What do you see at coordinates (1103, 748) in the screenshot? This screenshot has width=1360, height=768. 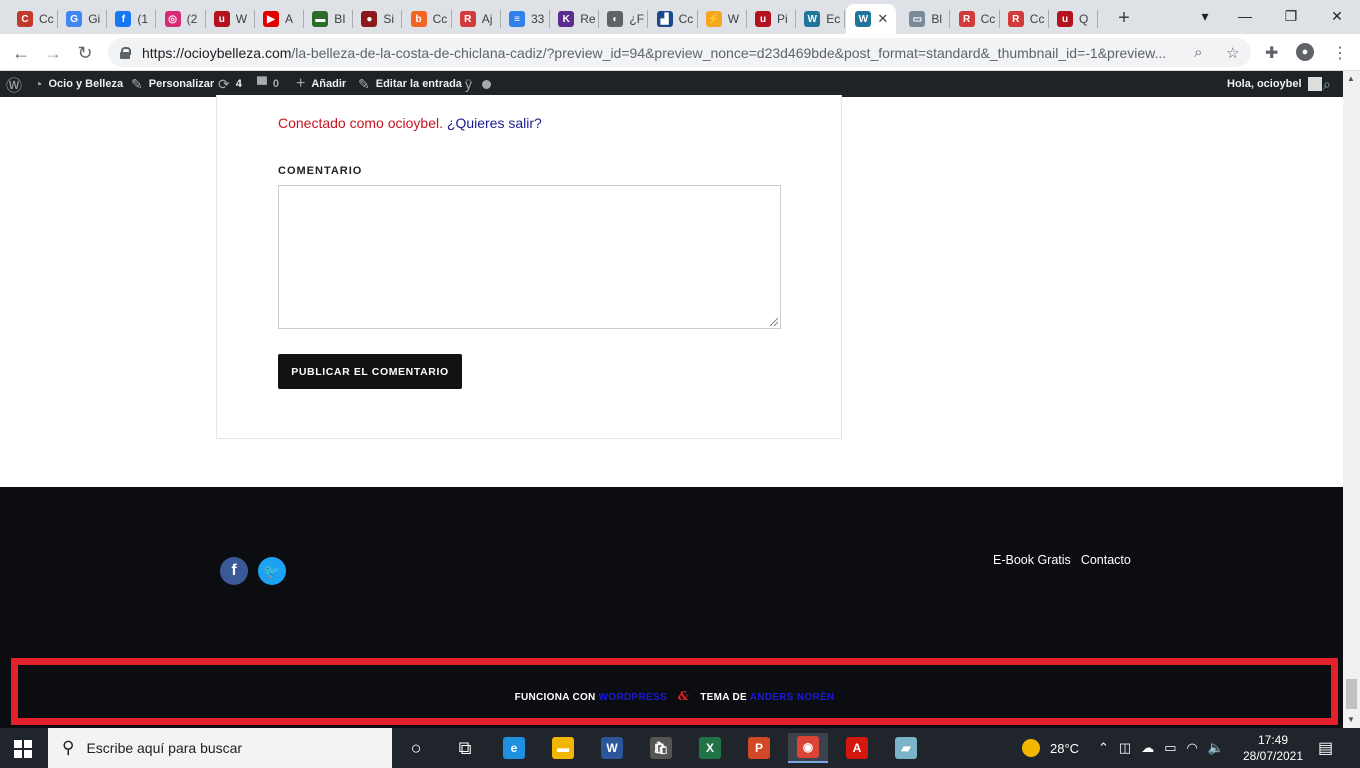 I see `chevron-up-icon: ⌃` at bounding box center [1103, 748].